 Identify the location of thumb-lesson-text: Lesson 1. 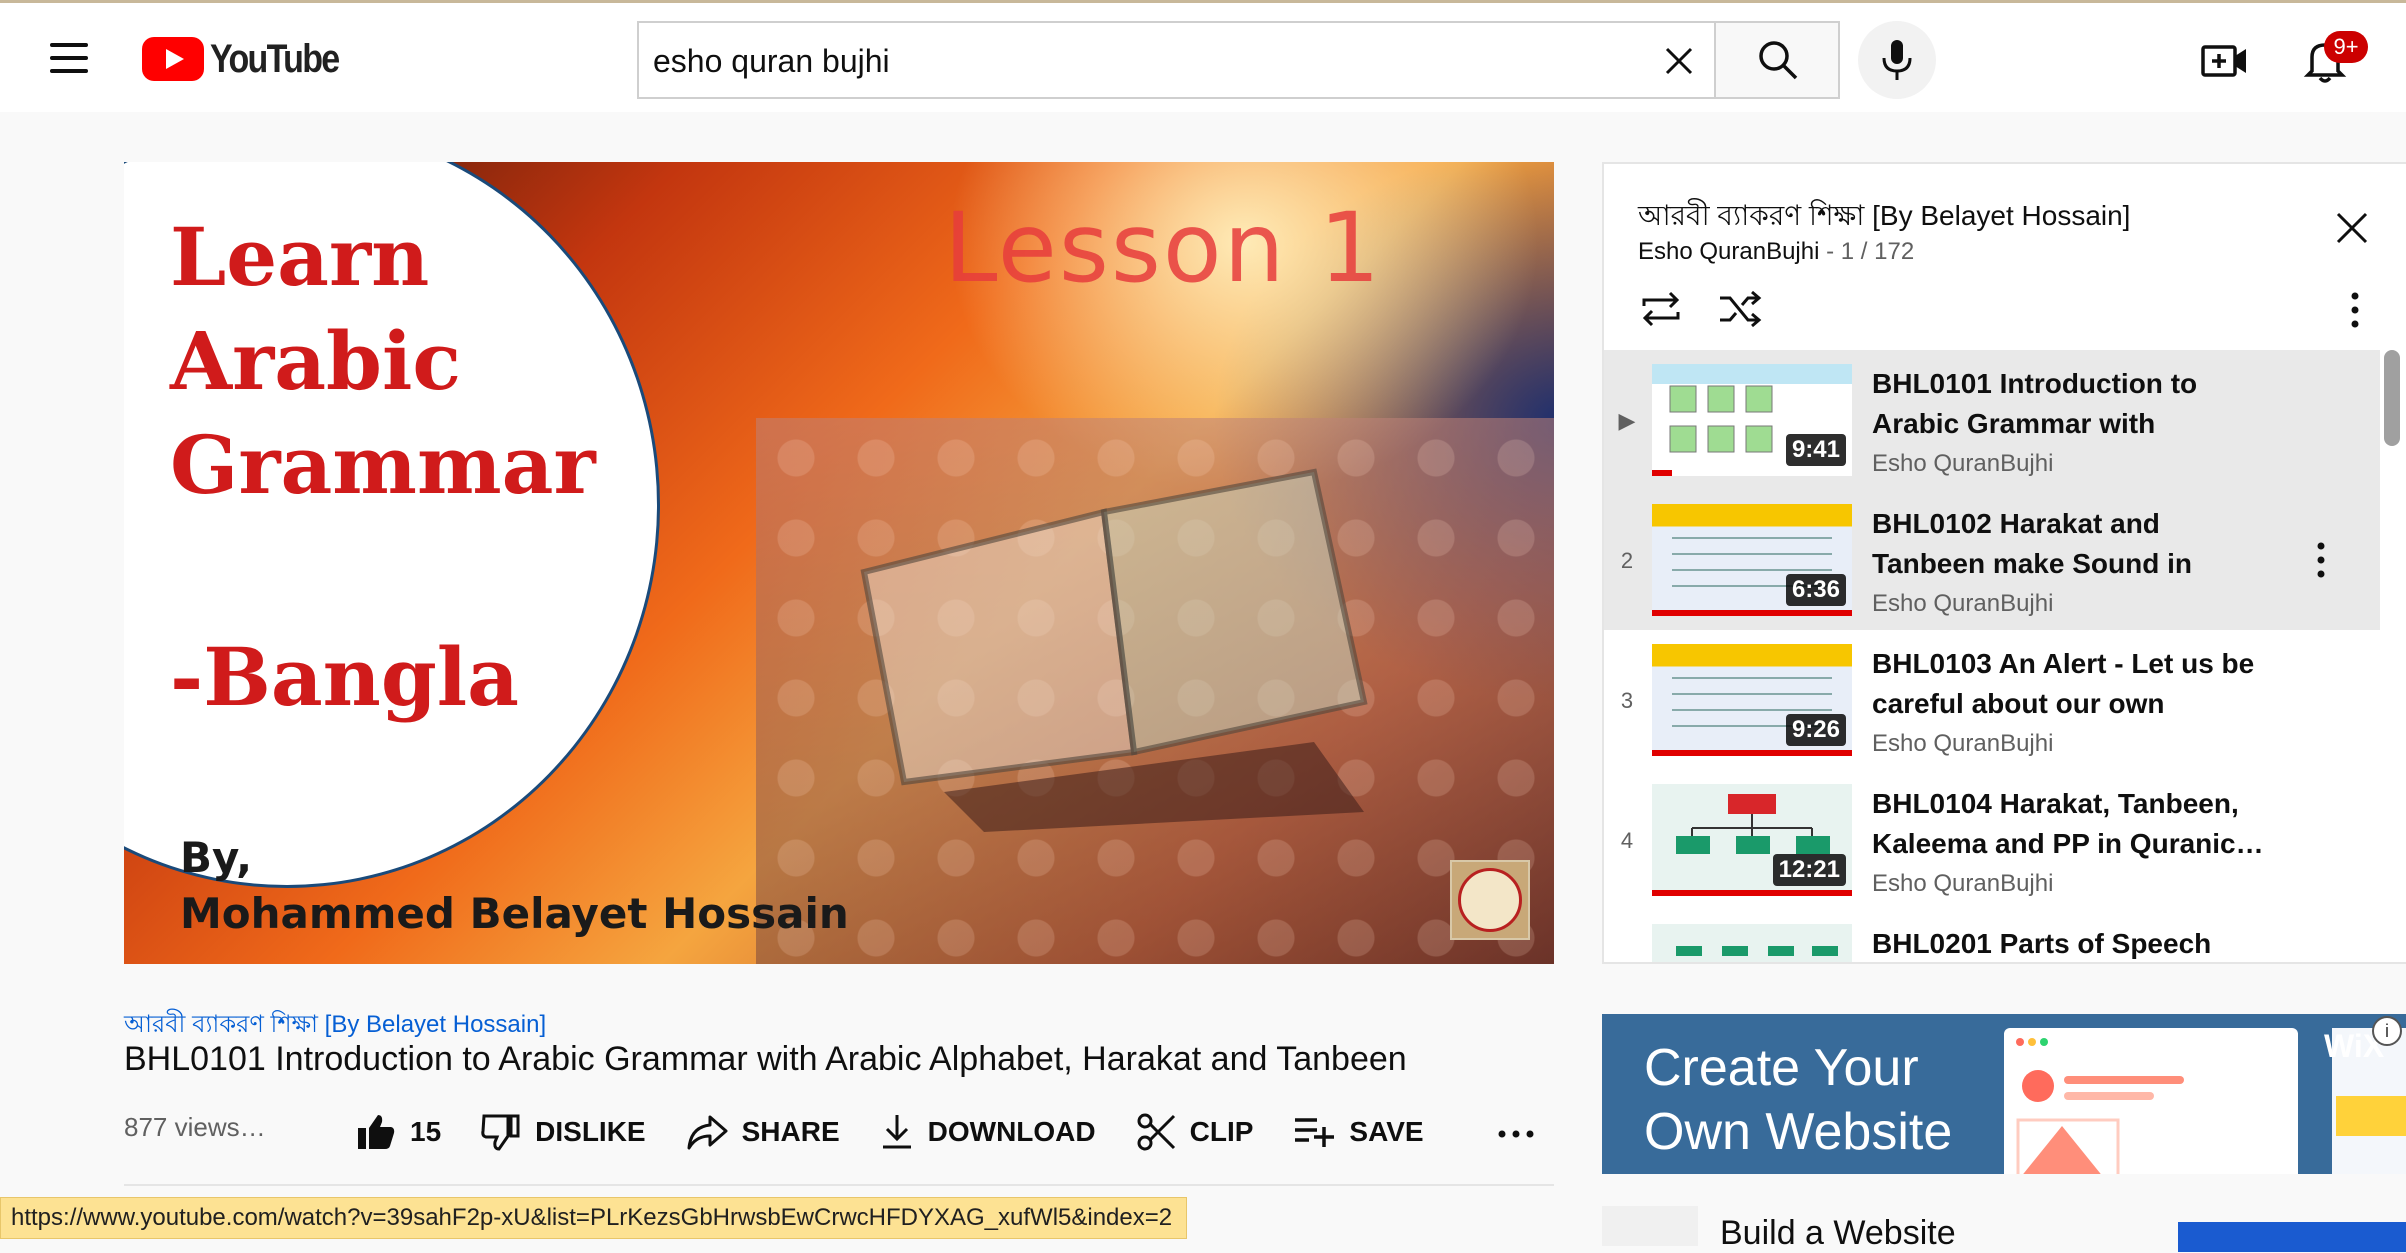
(1163, 248).